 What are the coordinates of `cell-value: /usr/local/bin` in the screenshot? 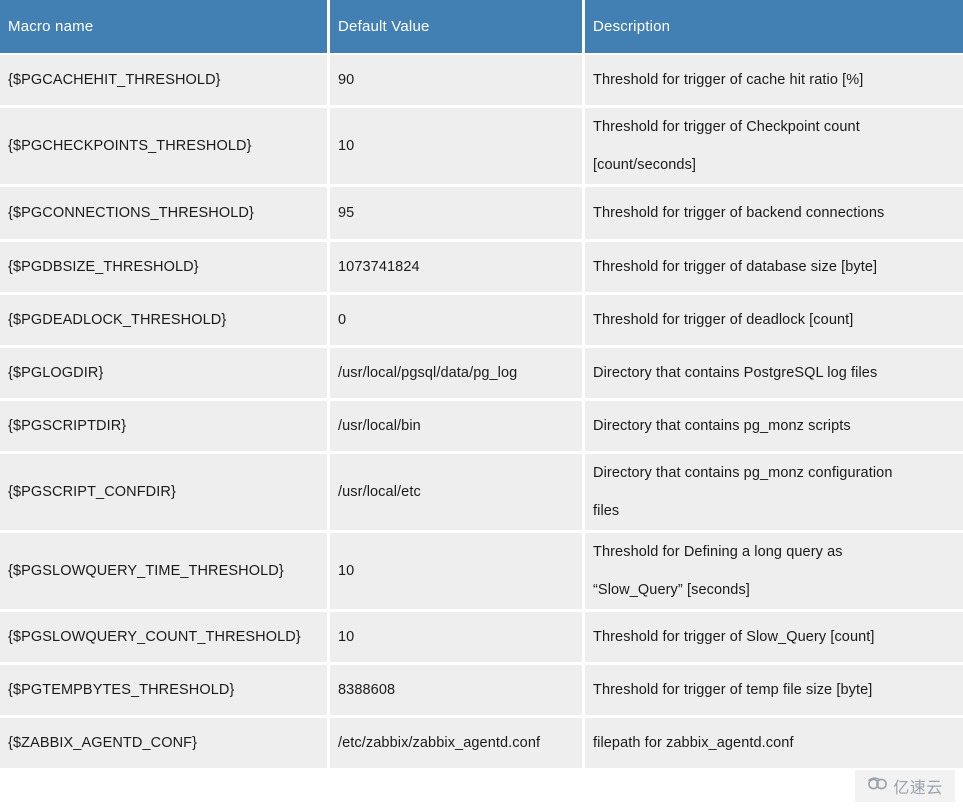 It's located at (457, 427).